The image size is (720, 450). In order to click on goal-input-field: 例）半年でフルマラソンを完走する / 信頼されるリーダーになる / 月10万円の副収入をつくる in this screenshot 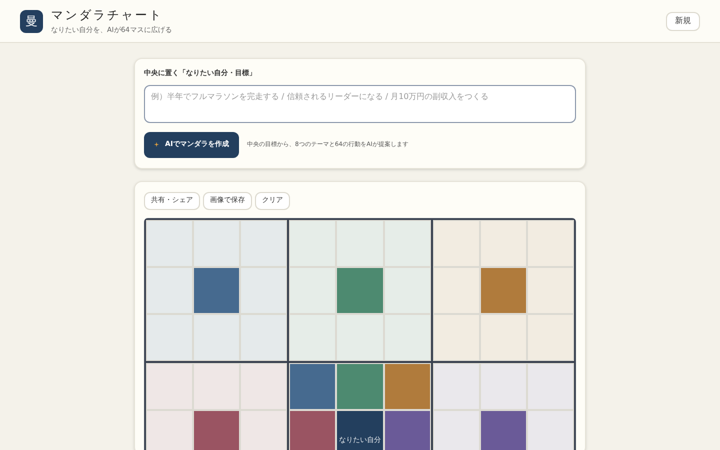, I will do `click(360, 103)`.